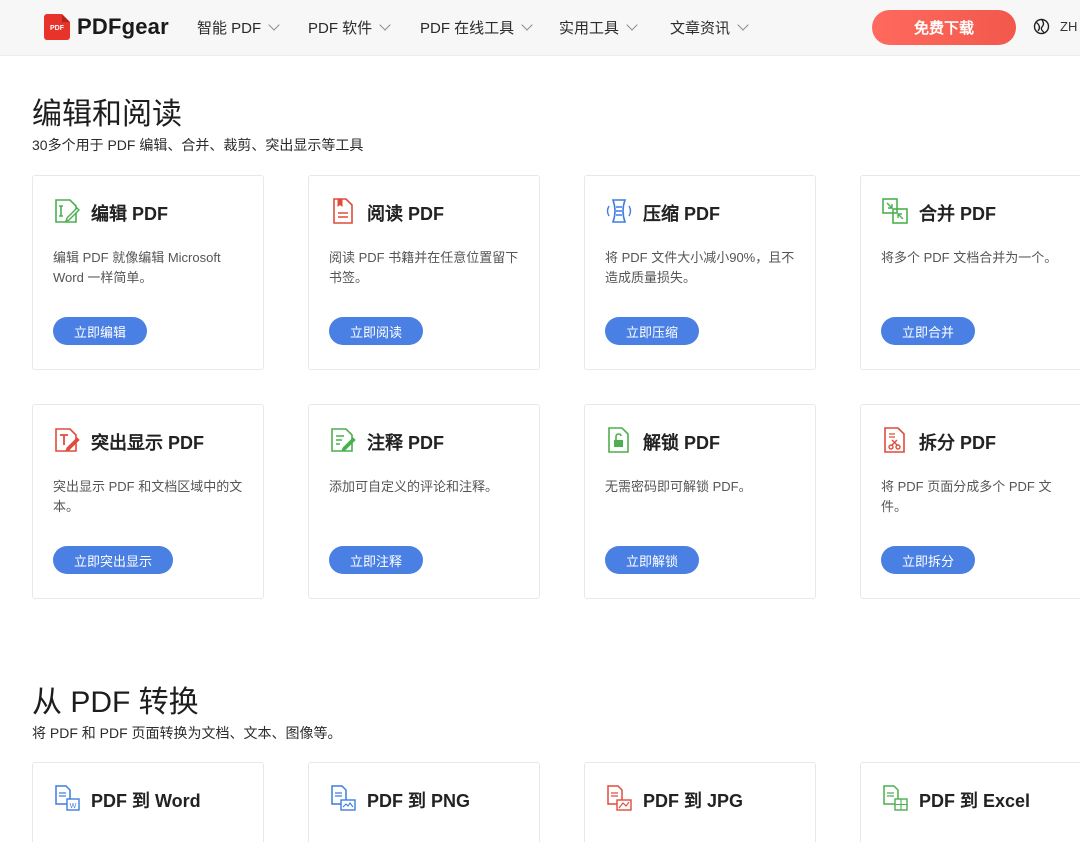 This screenshot has height=842, width=1080. What do you see at coordinates (67, 798) in the screenshot?
I see `pdf-to-word-icon: W` at bounding box center [67, 798].